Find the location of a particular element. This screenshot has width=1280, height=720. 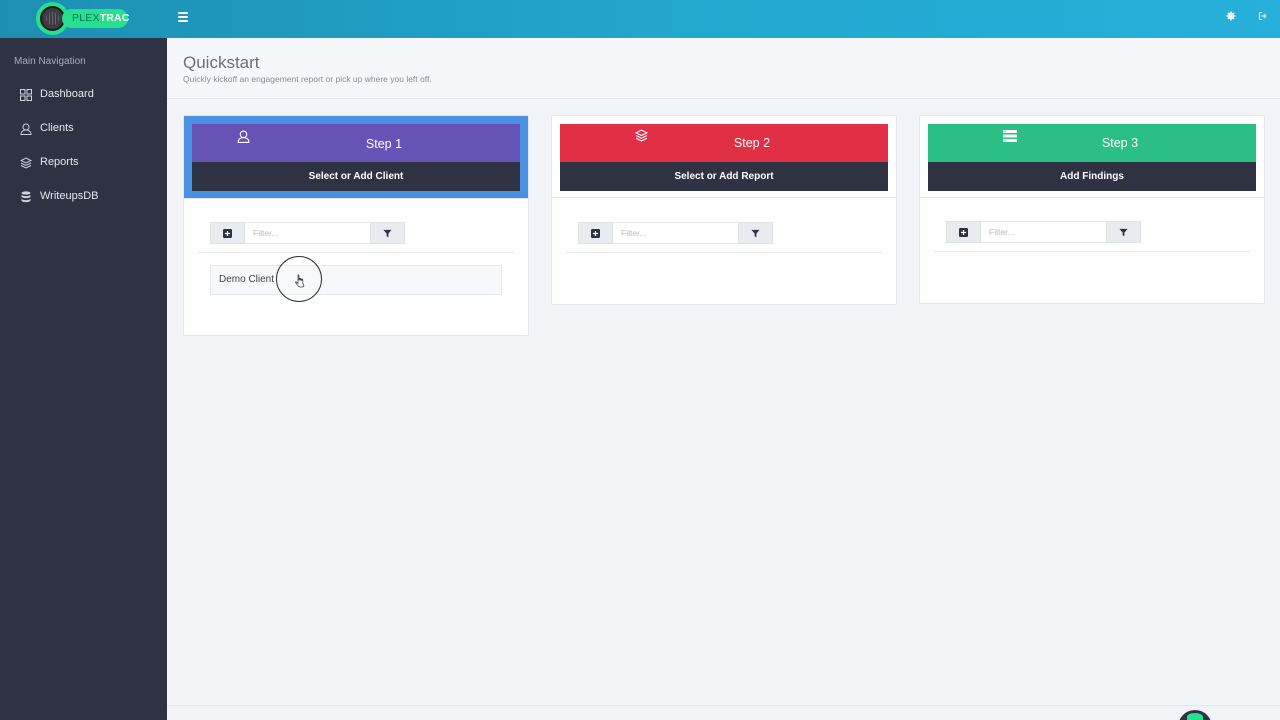

step-2-action: Select or Add Report is located at coordinates (724, 176).